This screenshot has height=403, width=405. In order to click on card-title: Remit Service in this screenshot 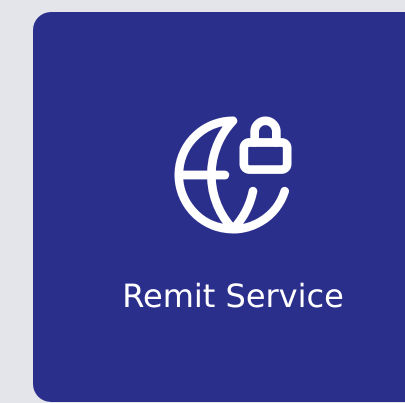, I will do `click(233, 296)`.